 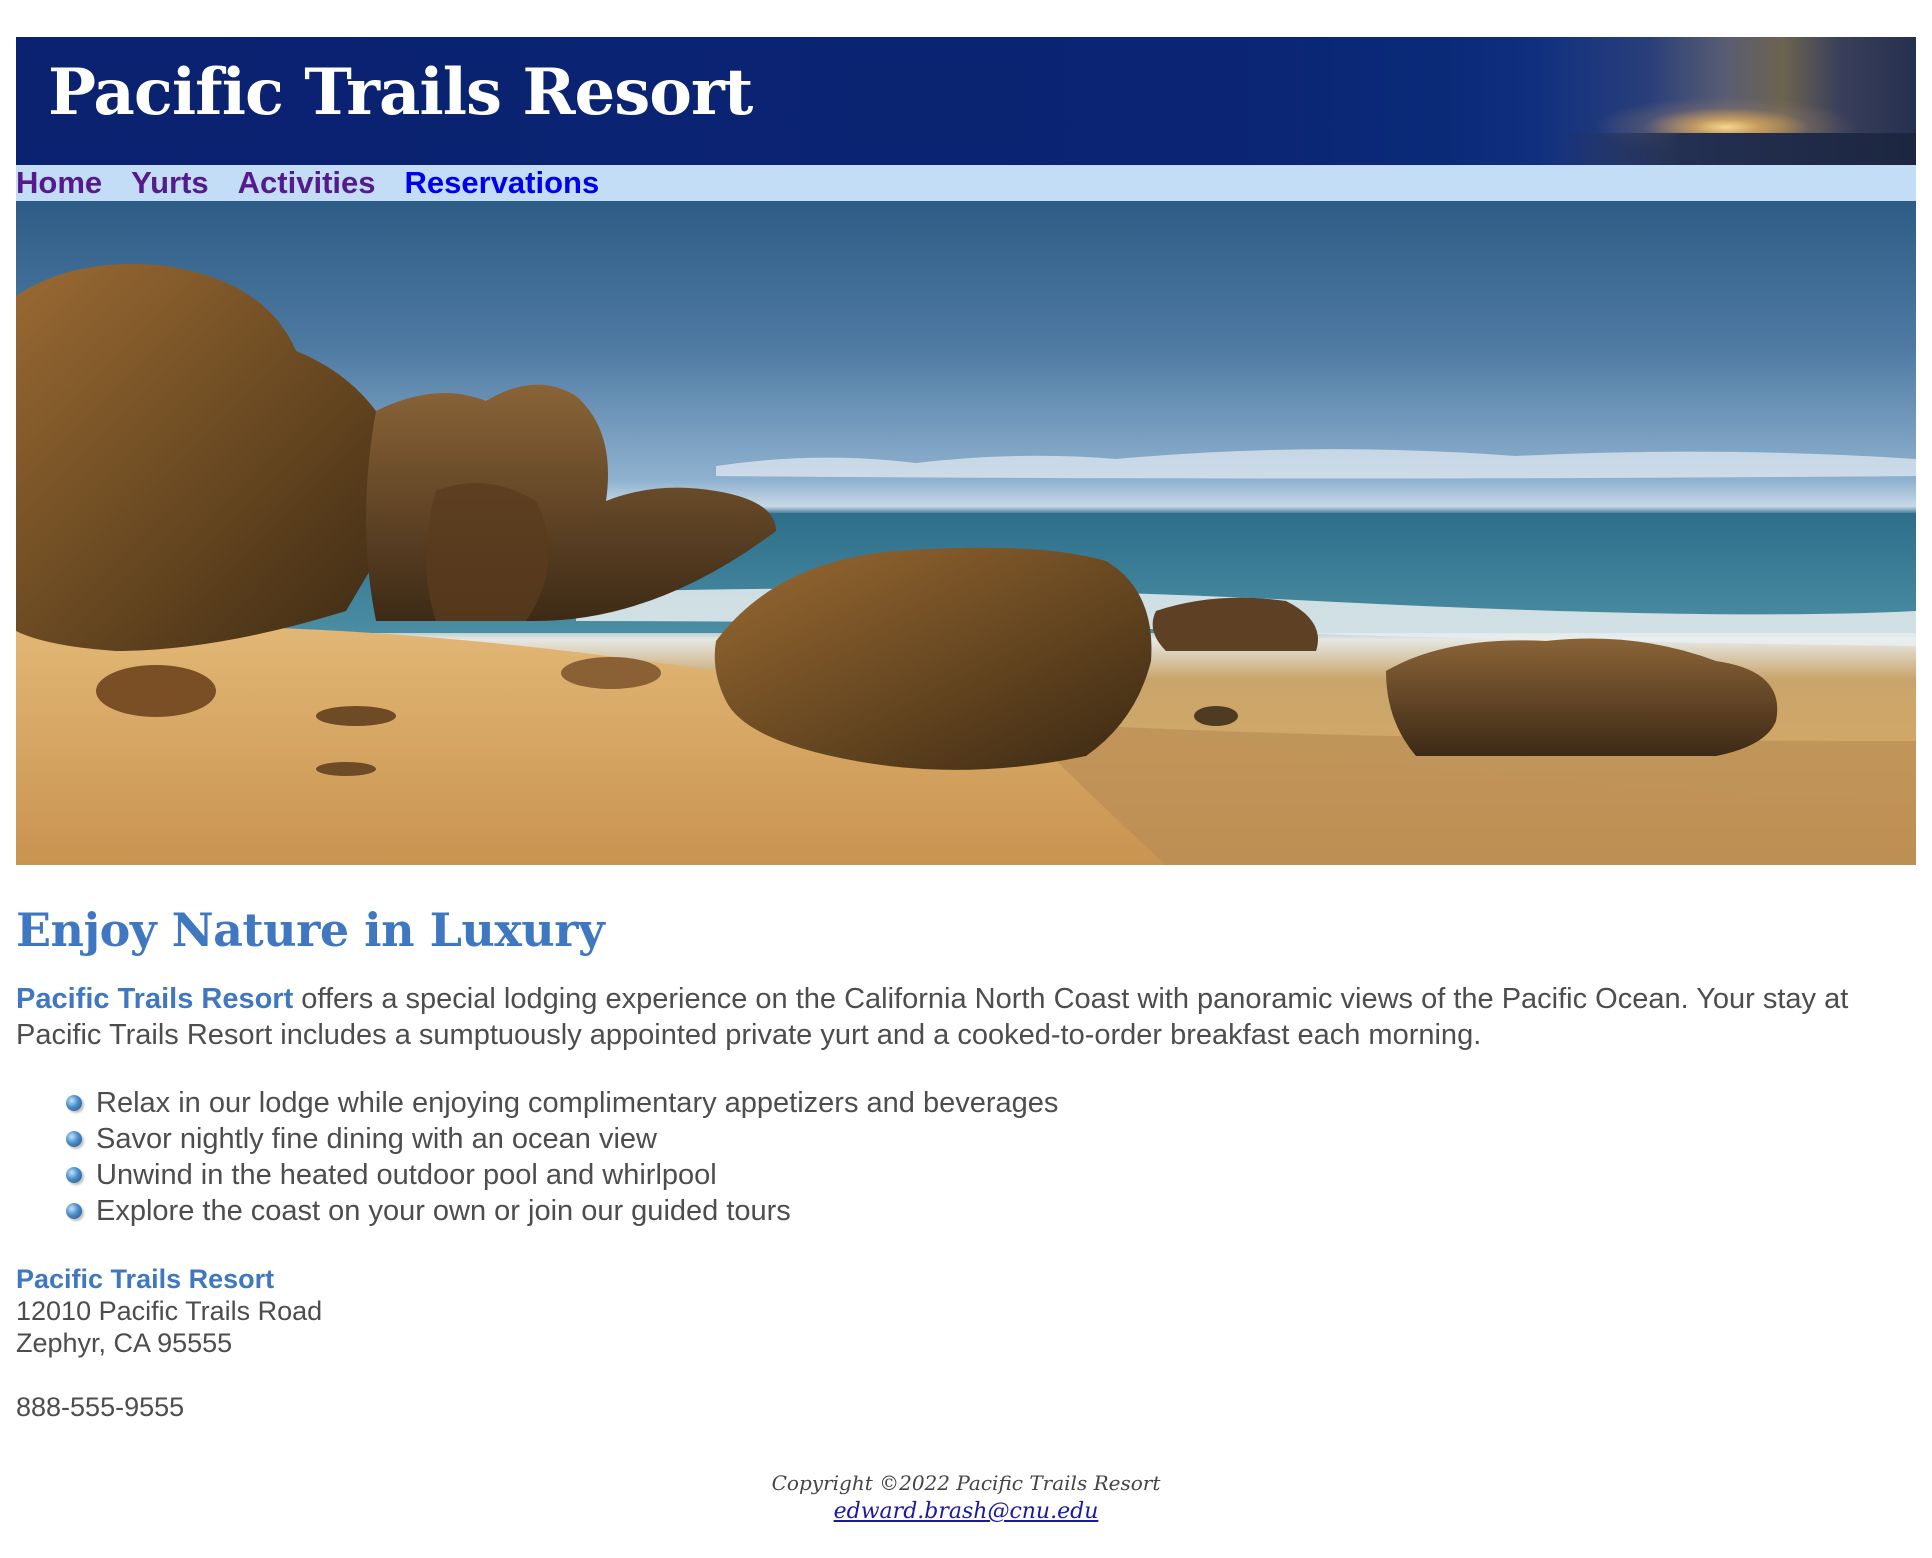 What do you see at coordinates (169, 1311) in the screenshot?
I see `contact-street: 12010 Pacific Trails Road` at bounding box center [169, 1311].